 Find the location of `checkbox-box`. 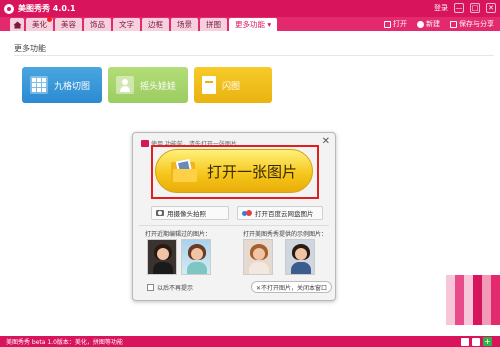

checkbox-box is located at coordinates (150, 287).